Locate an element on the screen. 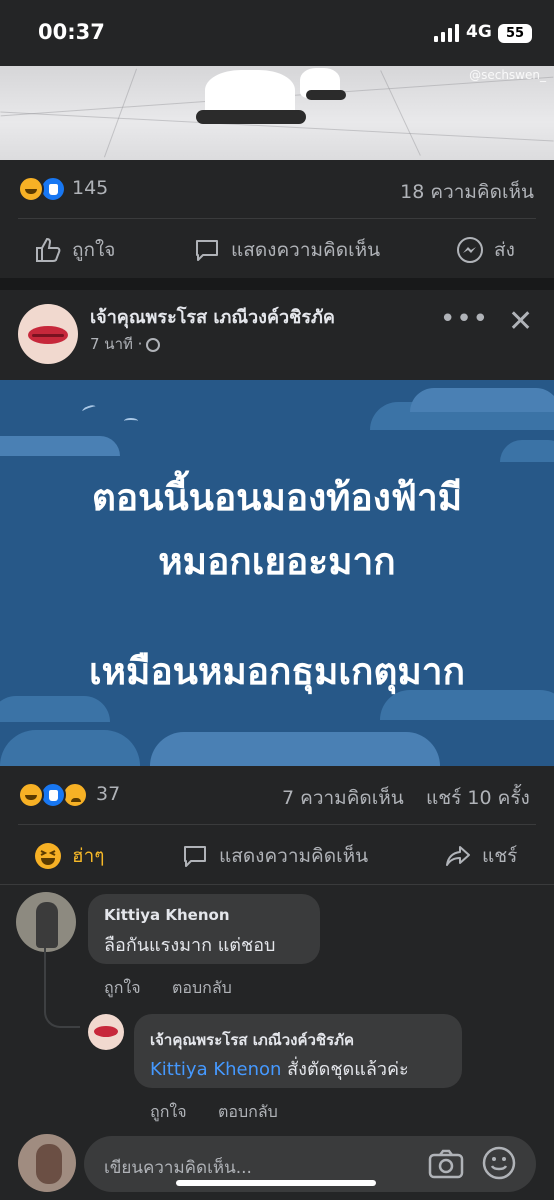  thumbs-up-icon is located at coordinates (48, 249).